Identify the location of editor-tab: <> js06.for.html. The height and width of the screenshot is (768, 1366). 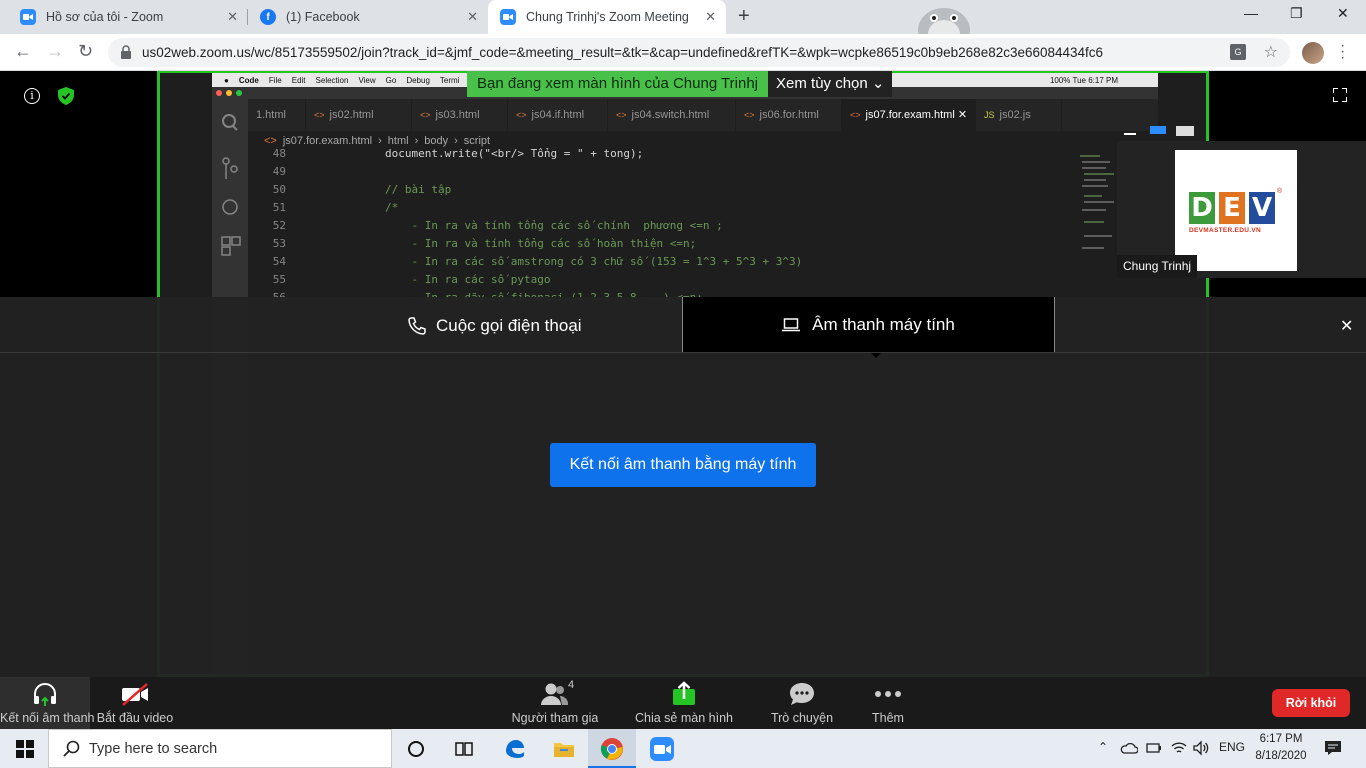
(789, 115).